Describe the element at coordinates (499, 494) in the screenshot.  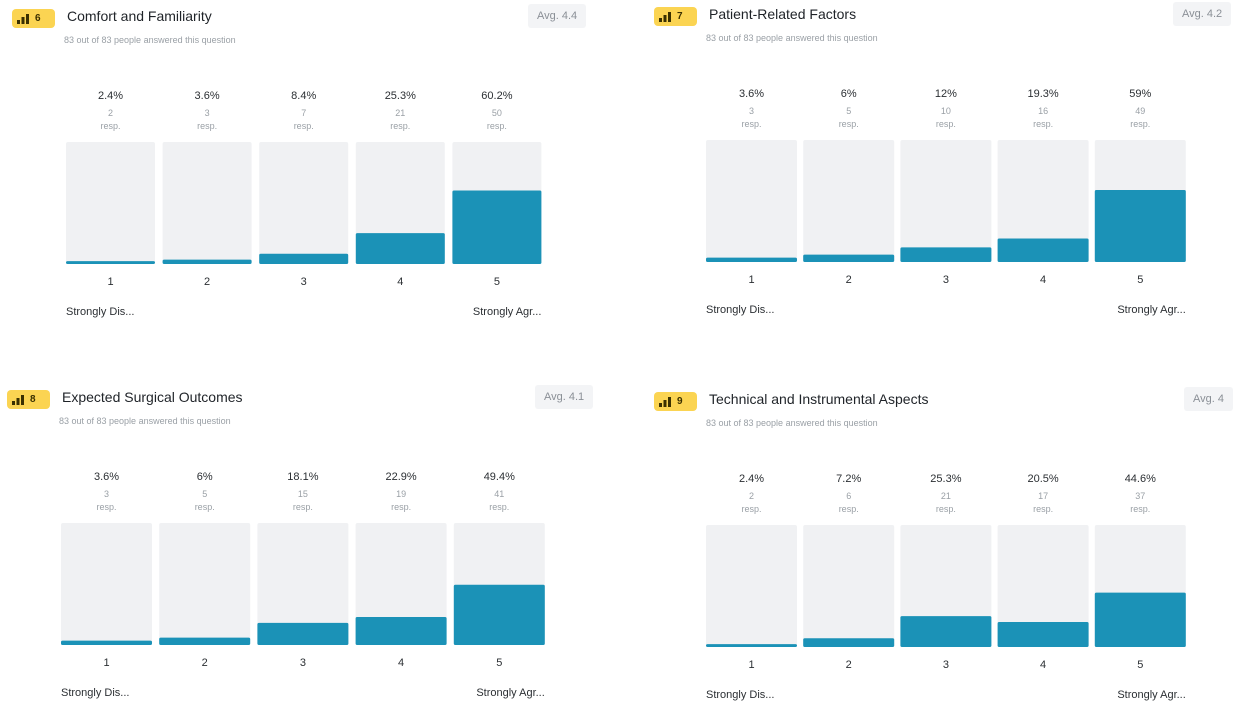
I see `bar-count-label: 41` at that location.